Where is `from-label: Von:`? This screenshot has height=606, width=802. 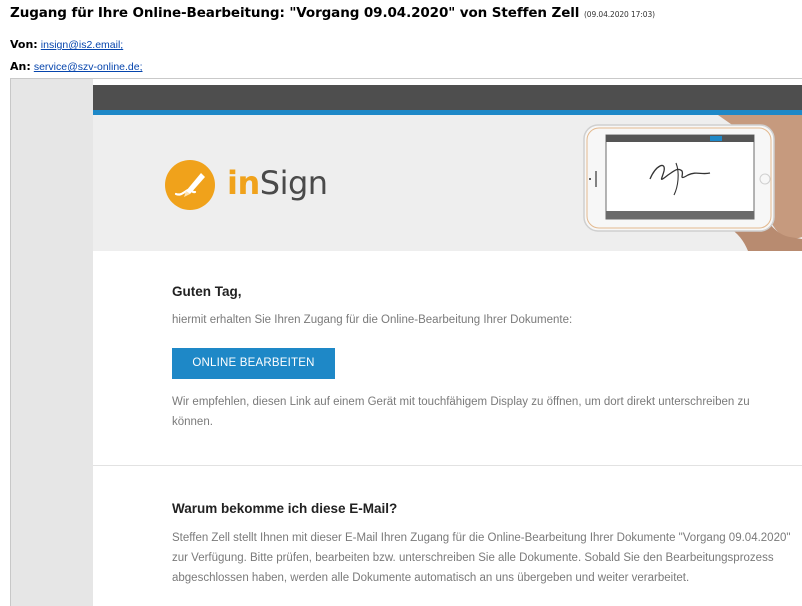
from-label: Von: is located at coordinates (24, 44).